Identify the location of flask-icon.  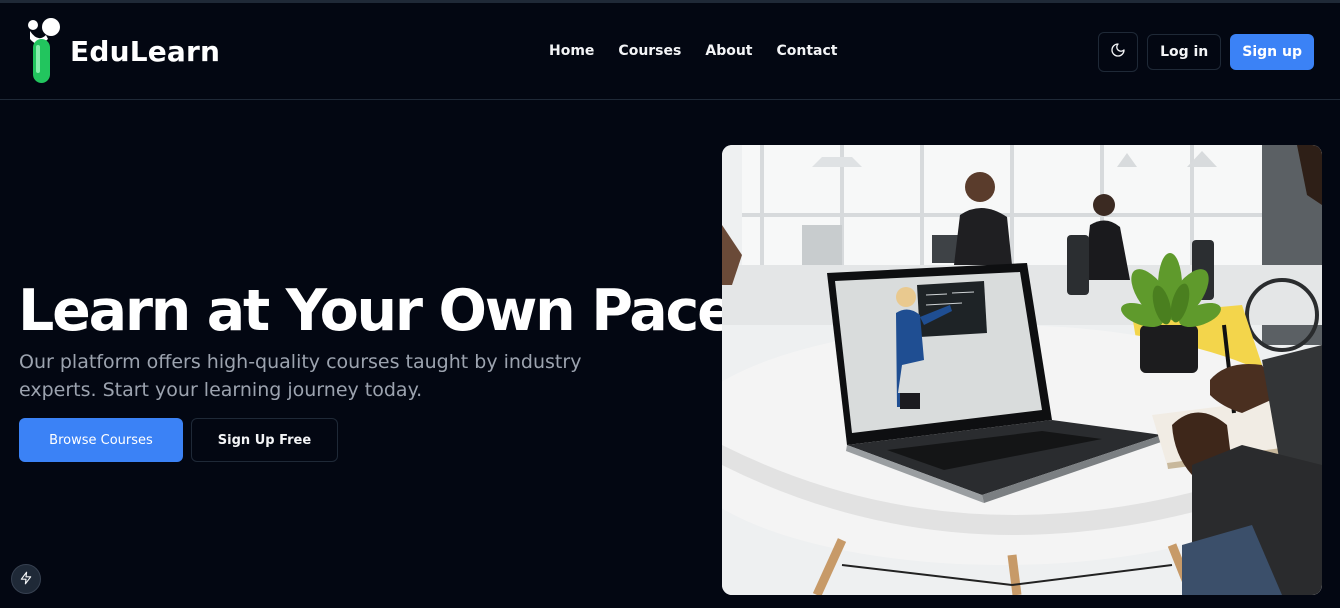
(43, 51).